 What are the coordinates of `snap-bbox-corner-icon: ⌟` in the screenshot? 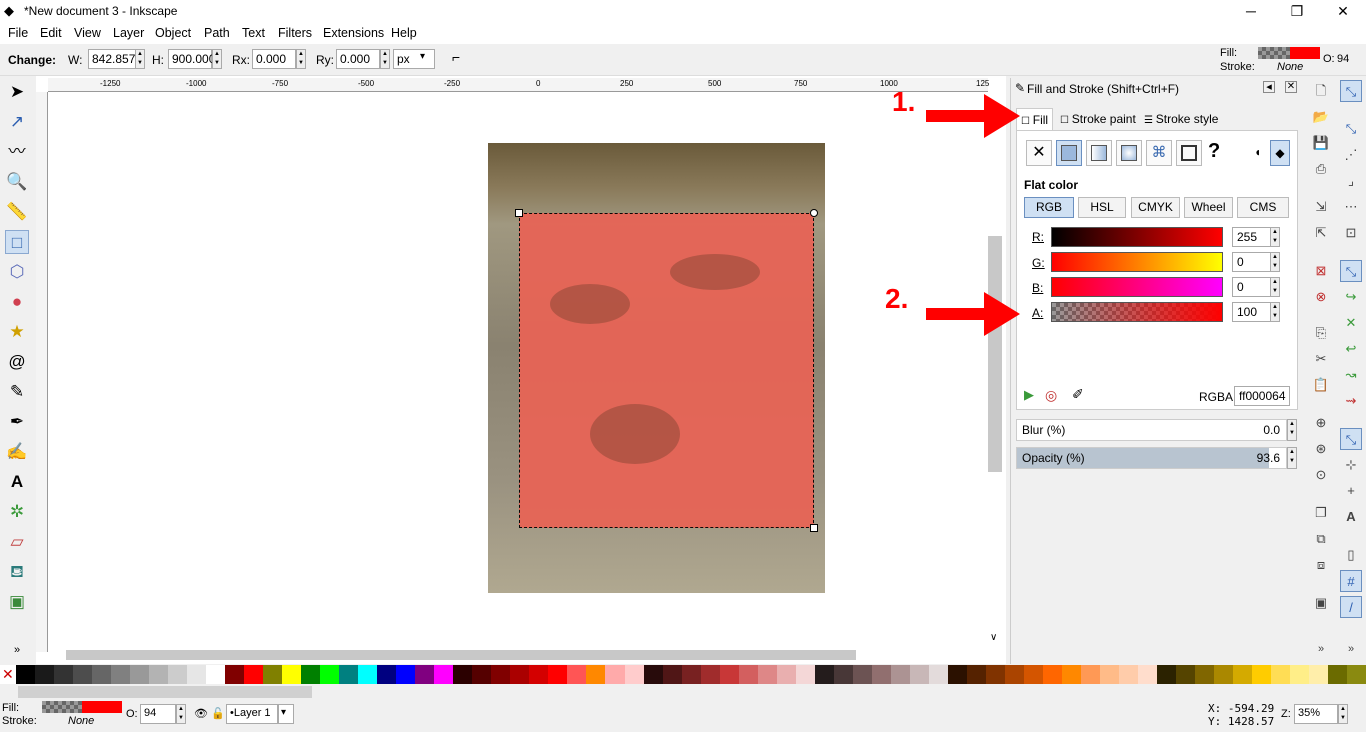 It's located at (1351, 181).